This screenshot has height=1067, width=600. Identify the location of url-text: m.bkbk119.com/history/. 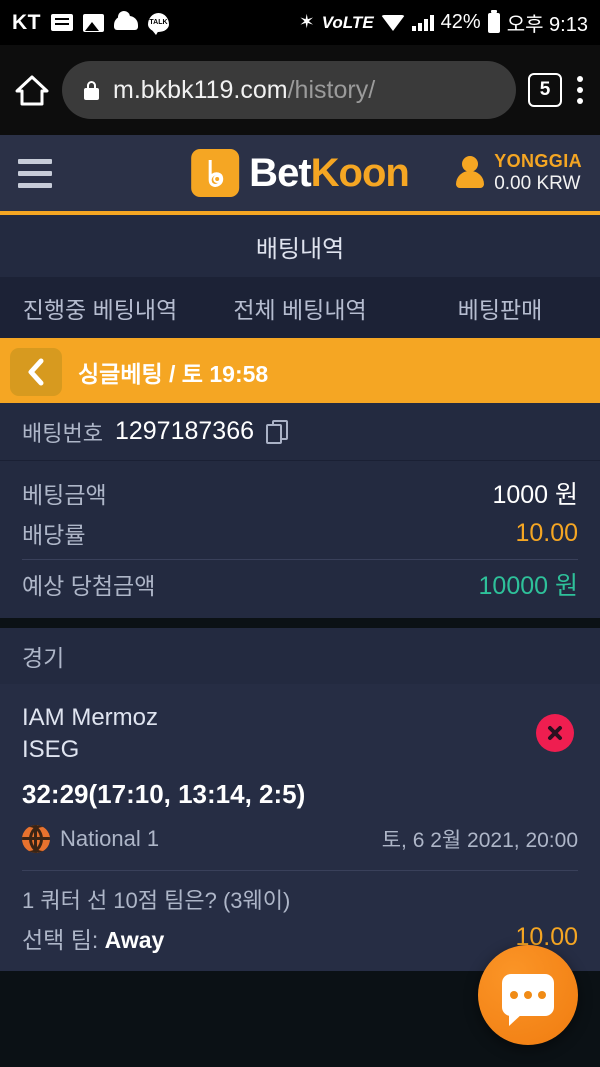
(244, 90).